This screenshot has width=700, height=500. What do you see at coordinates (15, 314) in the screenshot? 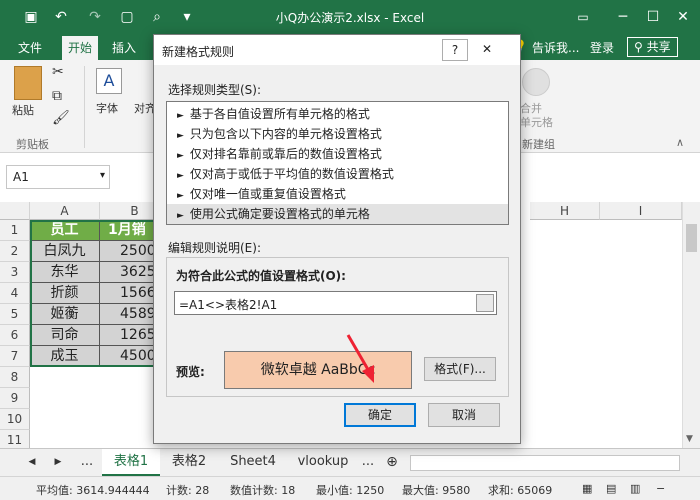
I see `row-header: 5` at bounding box center [15, 314].